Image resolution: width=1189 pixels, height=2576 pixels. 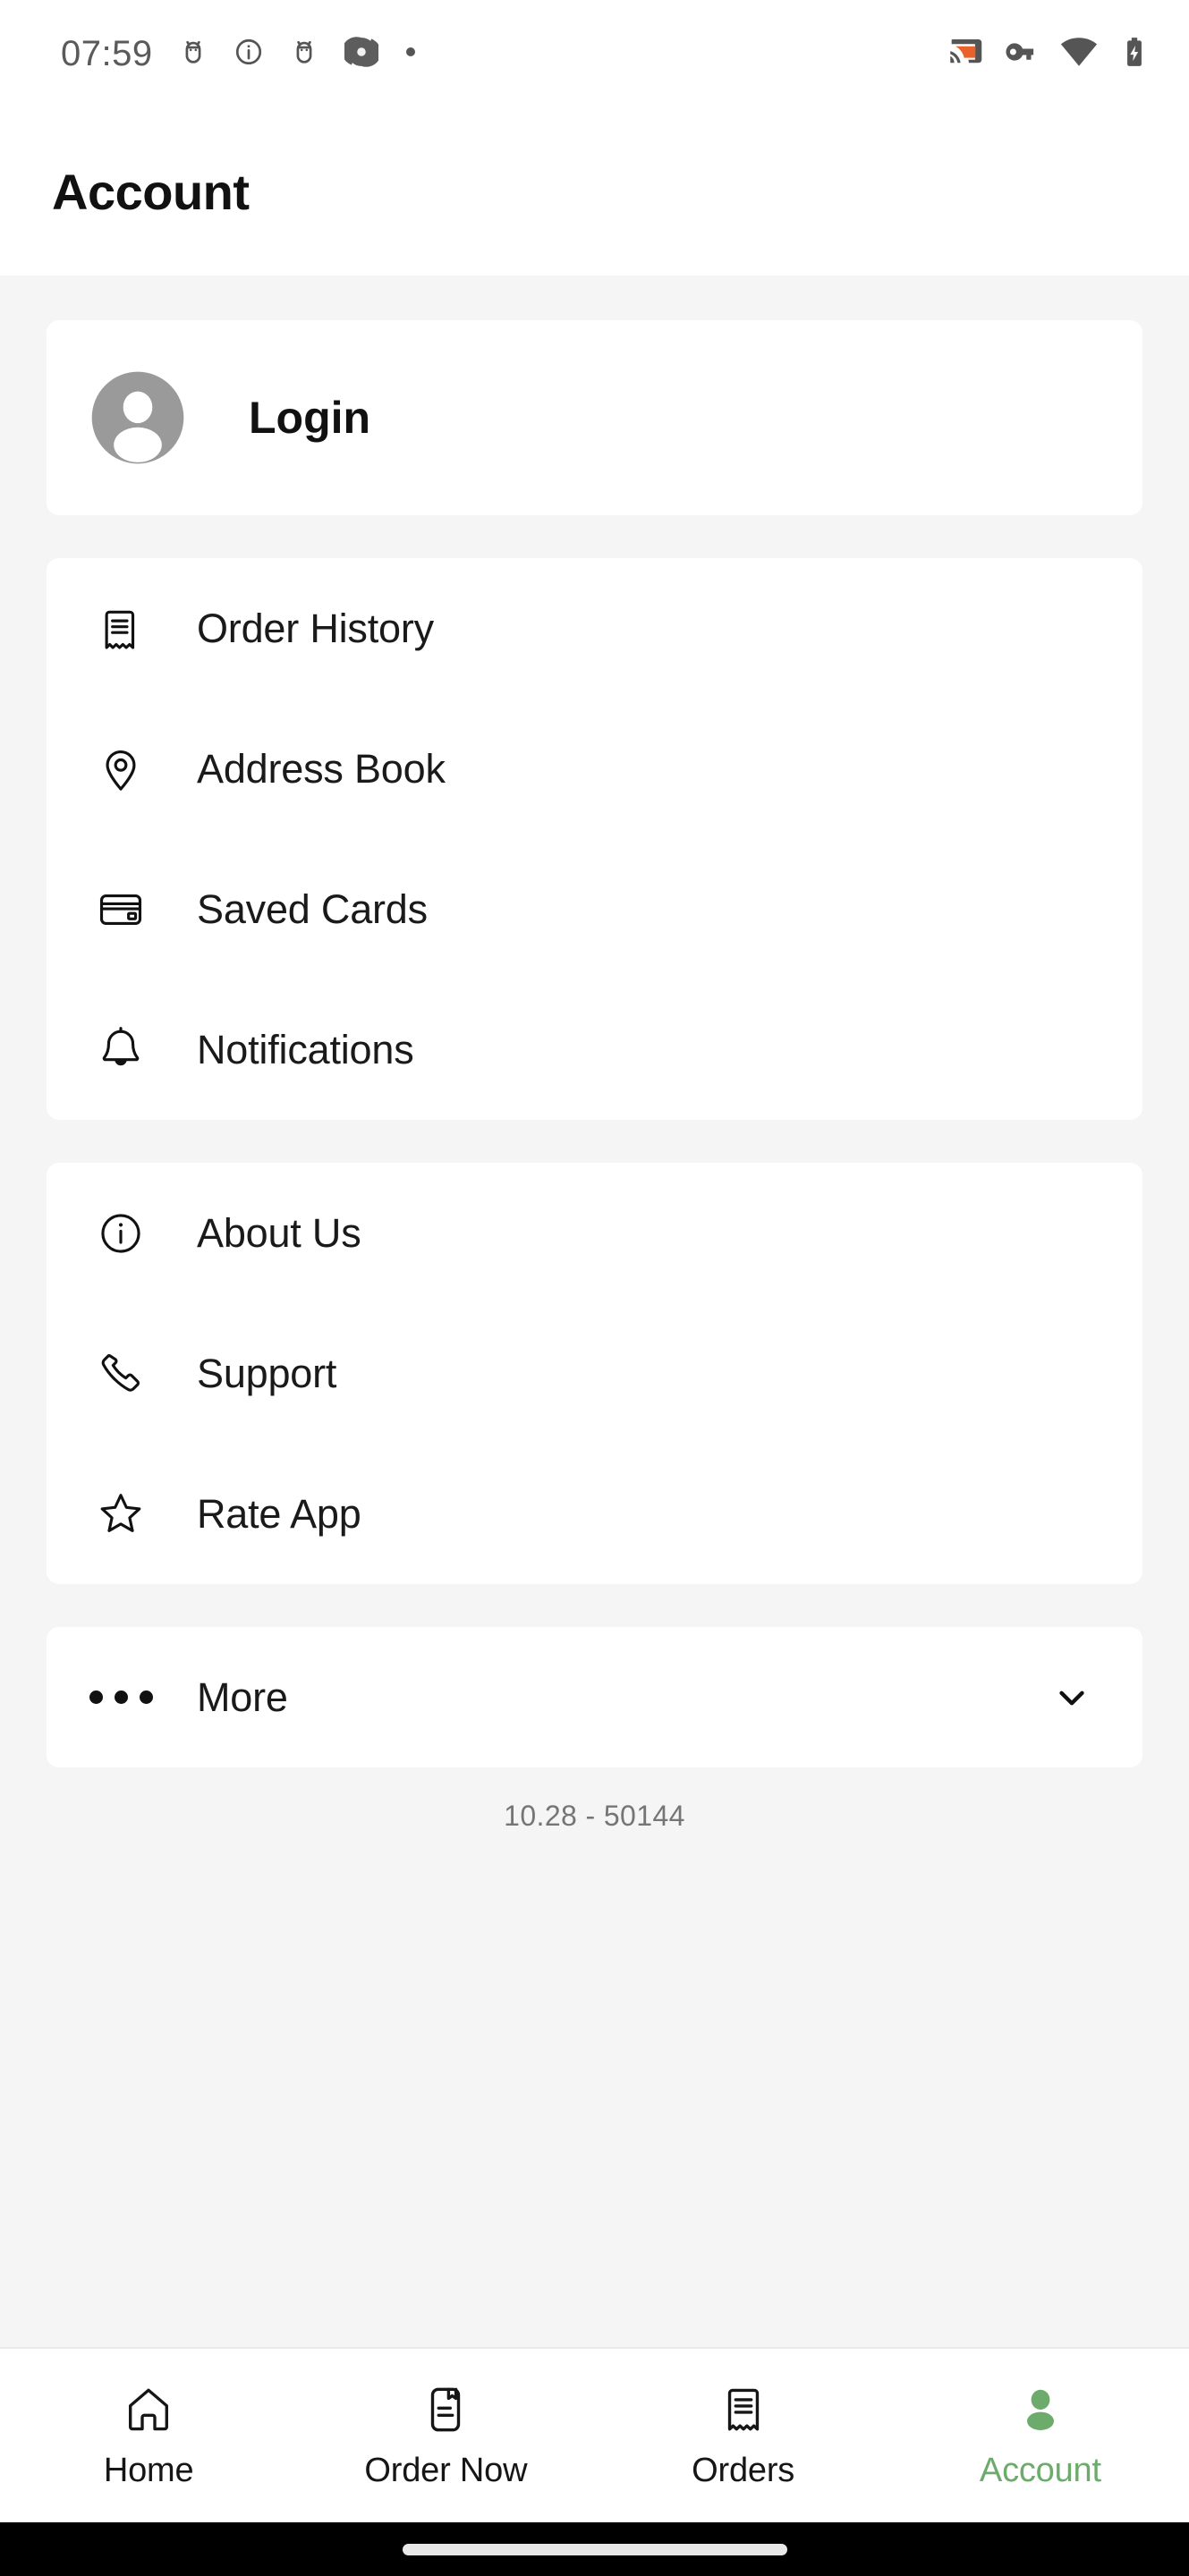 I want to click on system-gesture-bar, so click(x=594, y=2549).